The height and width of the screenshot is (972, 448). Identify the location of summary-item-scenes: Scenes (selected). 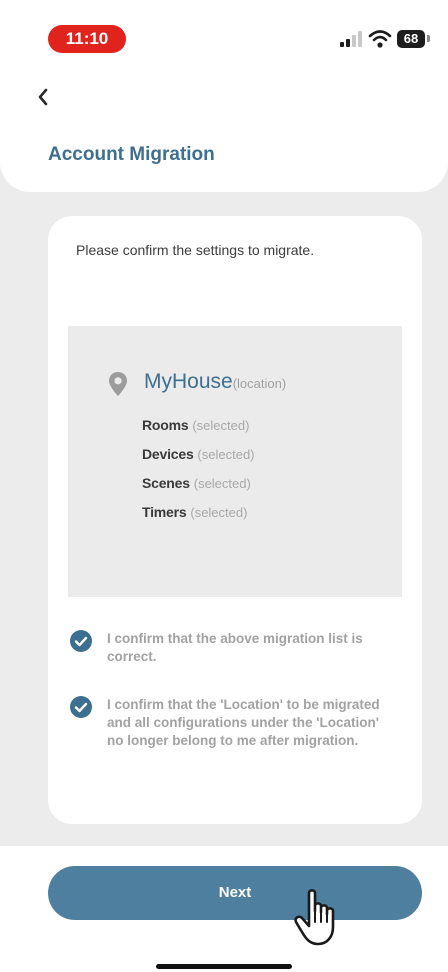
(196, 483).